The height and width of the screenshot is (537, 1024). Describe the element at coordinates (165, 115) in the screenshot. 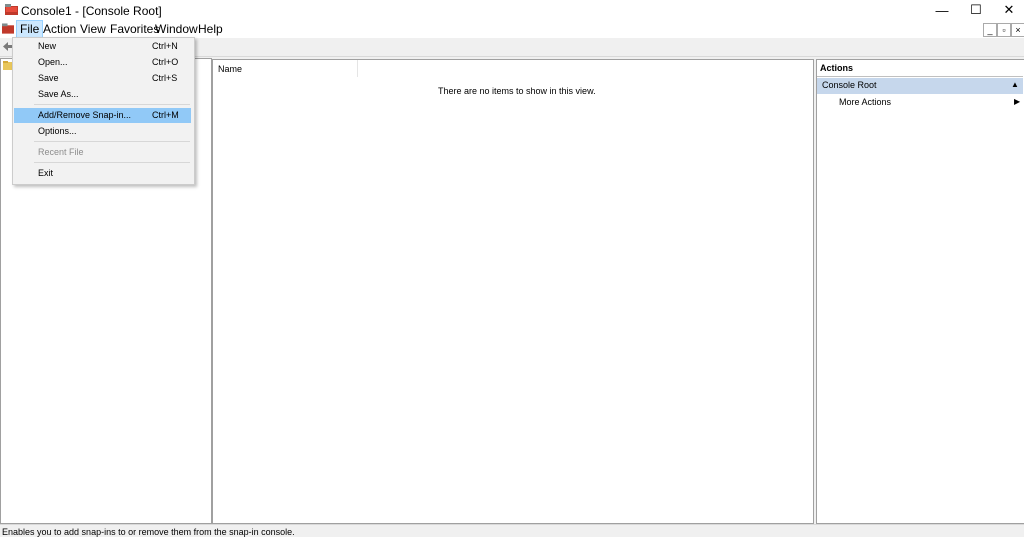

I see `menu-item-shortcut: Ctrl+M` at that location.